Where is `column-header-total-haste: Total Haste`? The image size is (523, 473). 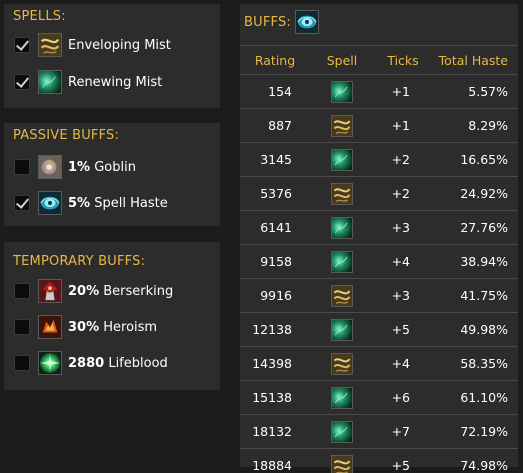
column-header-total-haste: Total Haste is located at coordinates (475, 60).